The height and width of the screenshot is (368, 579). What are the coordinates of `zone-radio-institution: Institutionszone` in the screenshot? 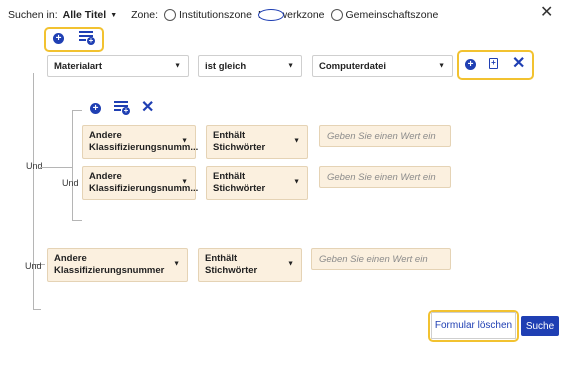 It's located at (208, 15).